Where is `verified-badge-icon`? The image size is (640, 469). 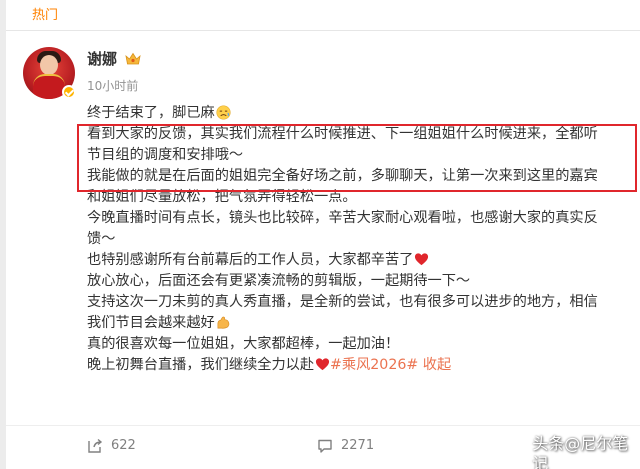 verified-badge-icon is located at coordinates (69, 92).